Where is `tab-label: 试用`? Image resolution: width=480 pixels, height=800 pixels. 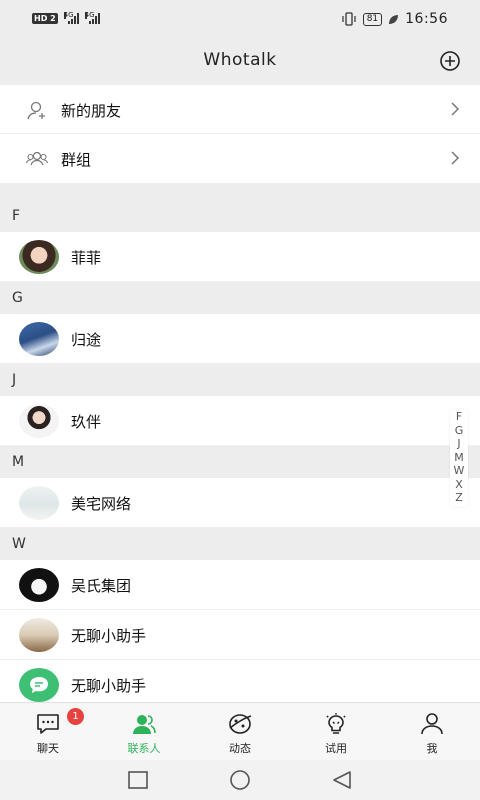 tab-label: 试用 is located at coordinates (336, 748).